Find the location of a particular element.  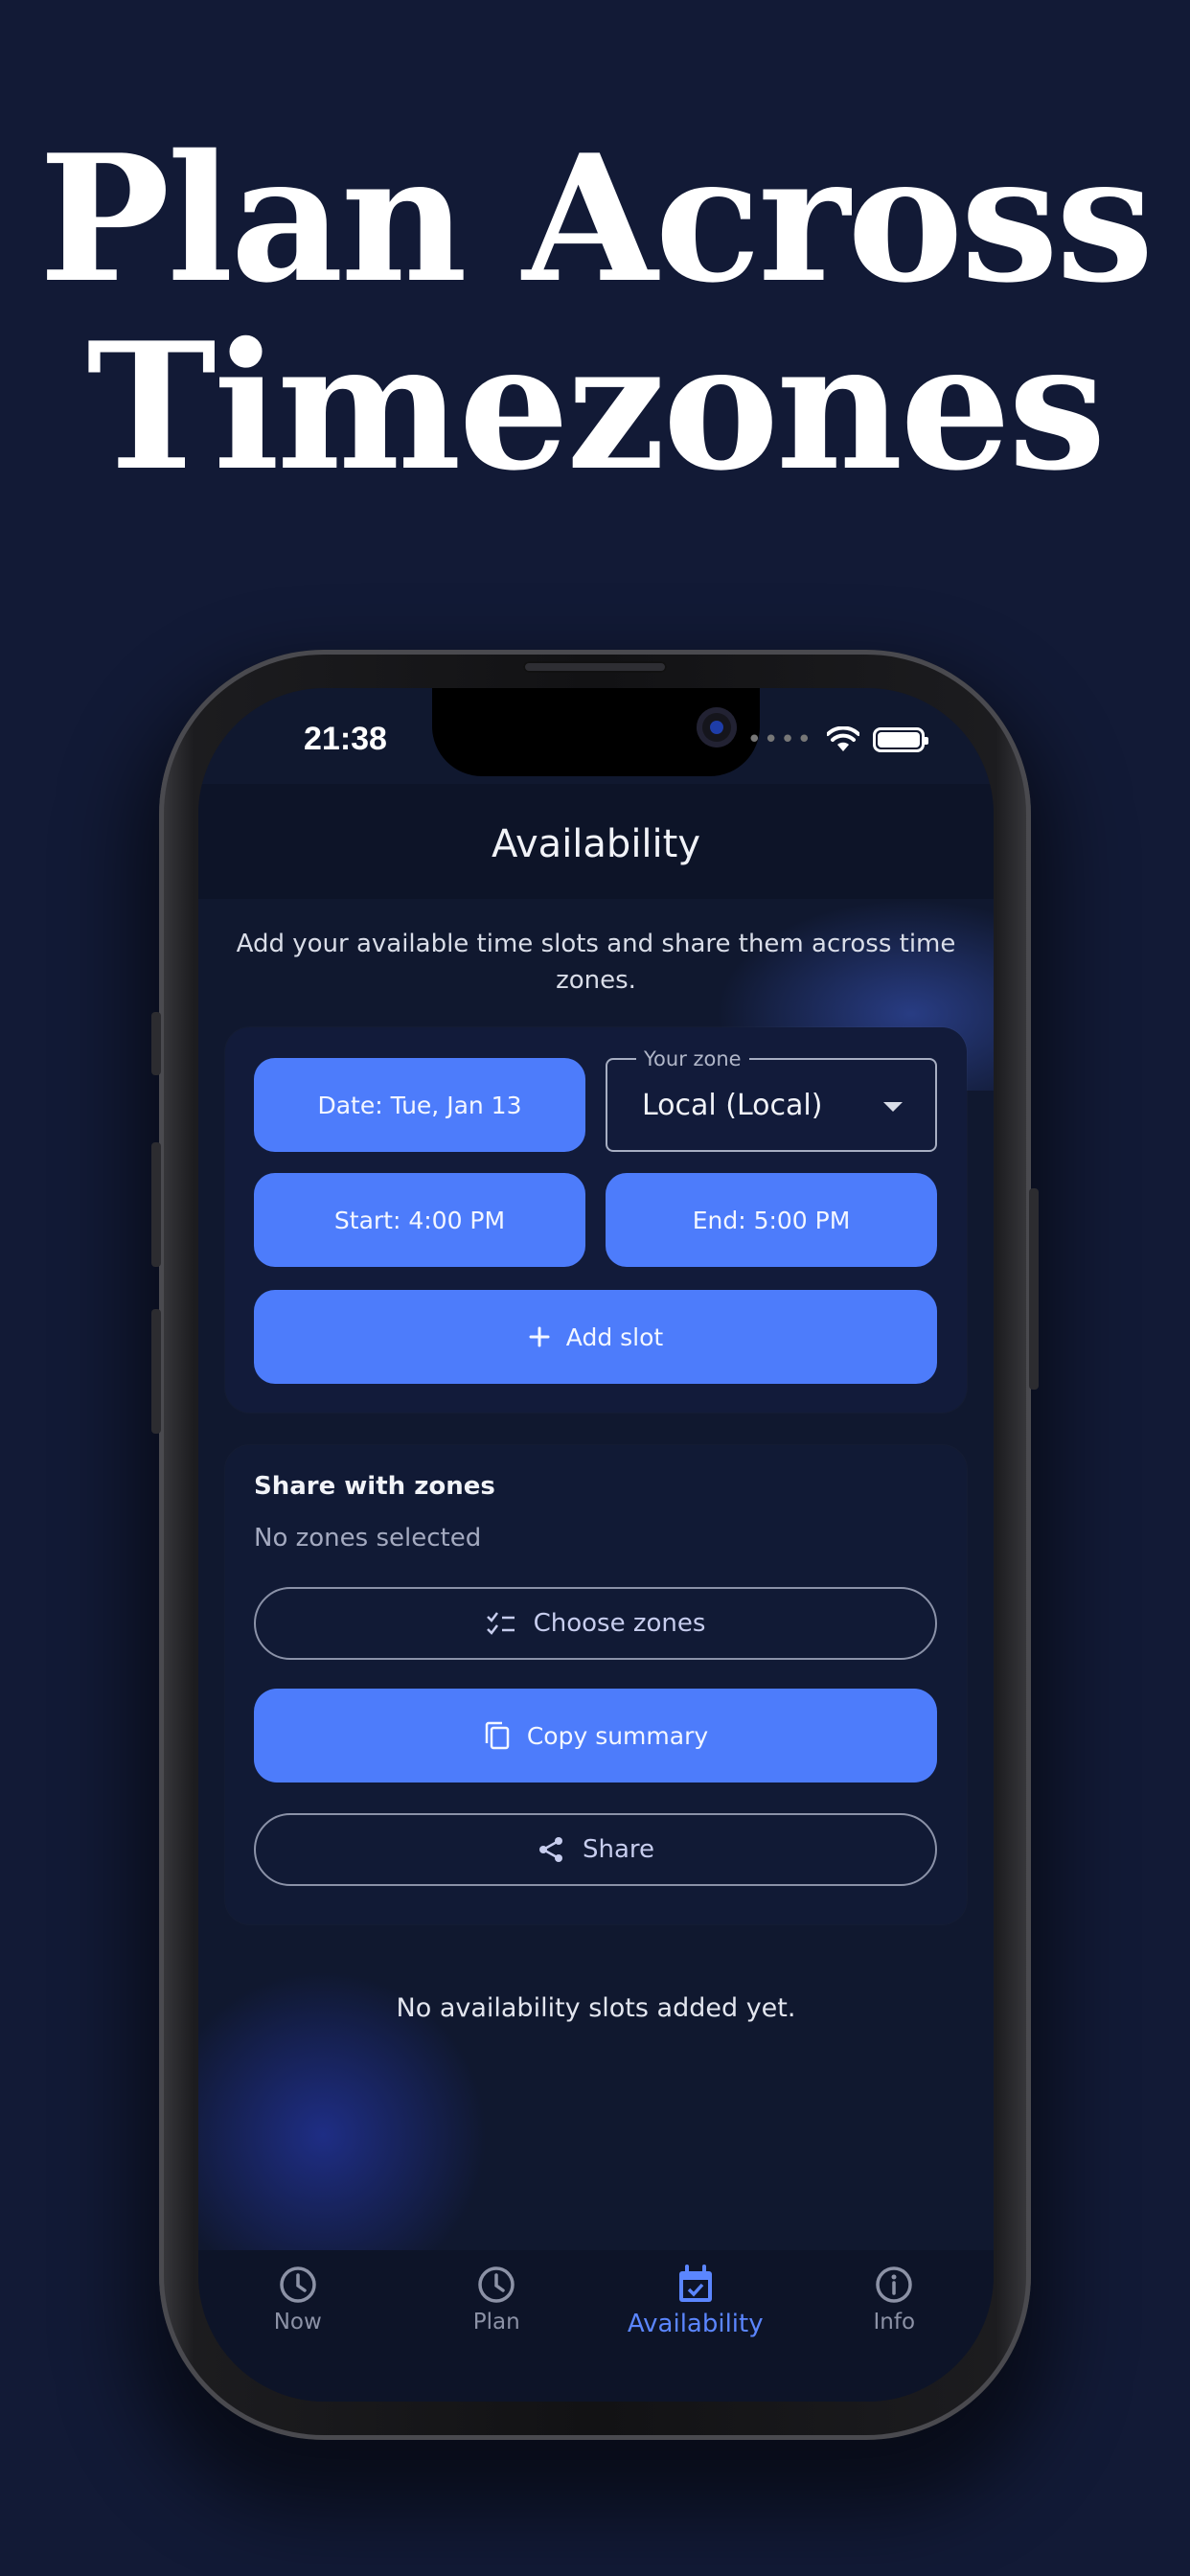

dropdown-arrow-icon is located at coordinates (893, 1107).